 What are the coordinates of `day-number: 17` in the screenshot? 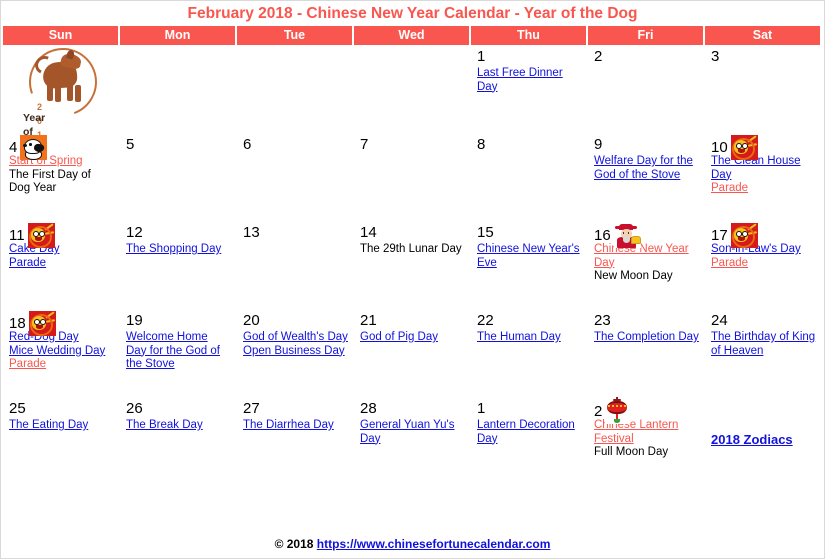 It's located at (719, 235).